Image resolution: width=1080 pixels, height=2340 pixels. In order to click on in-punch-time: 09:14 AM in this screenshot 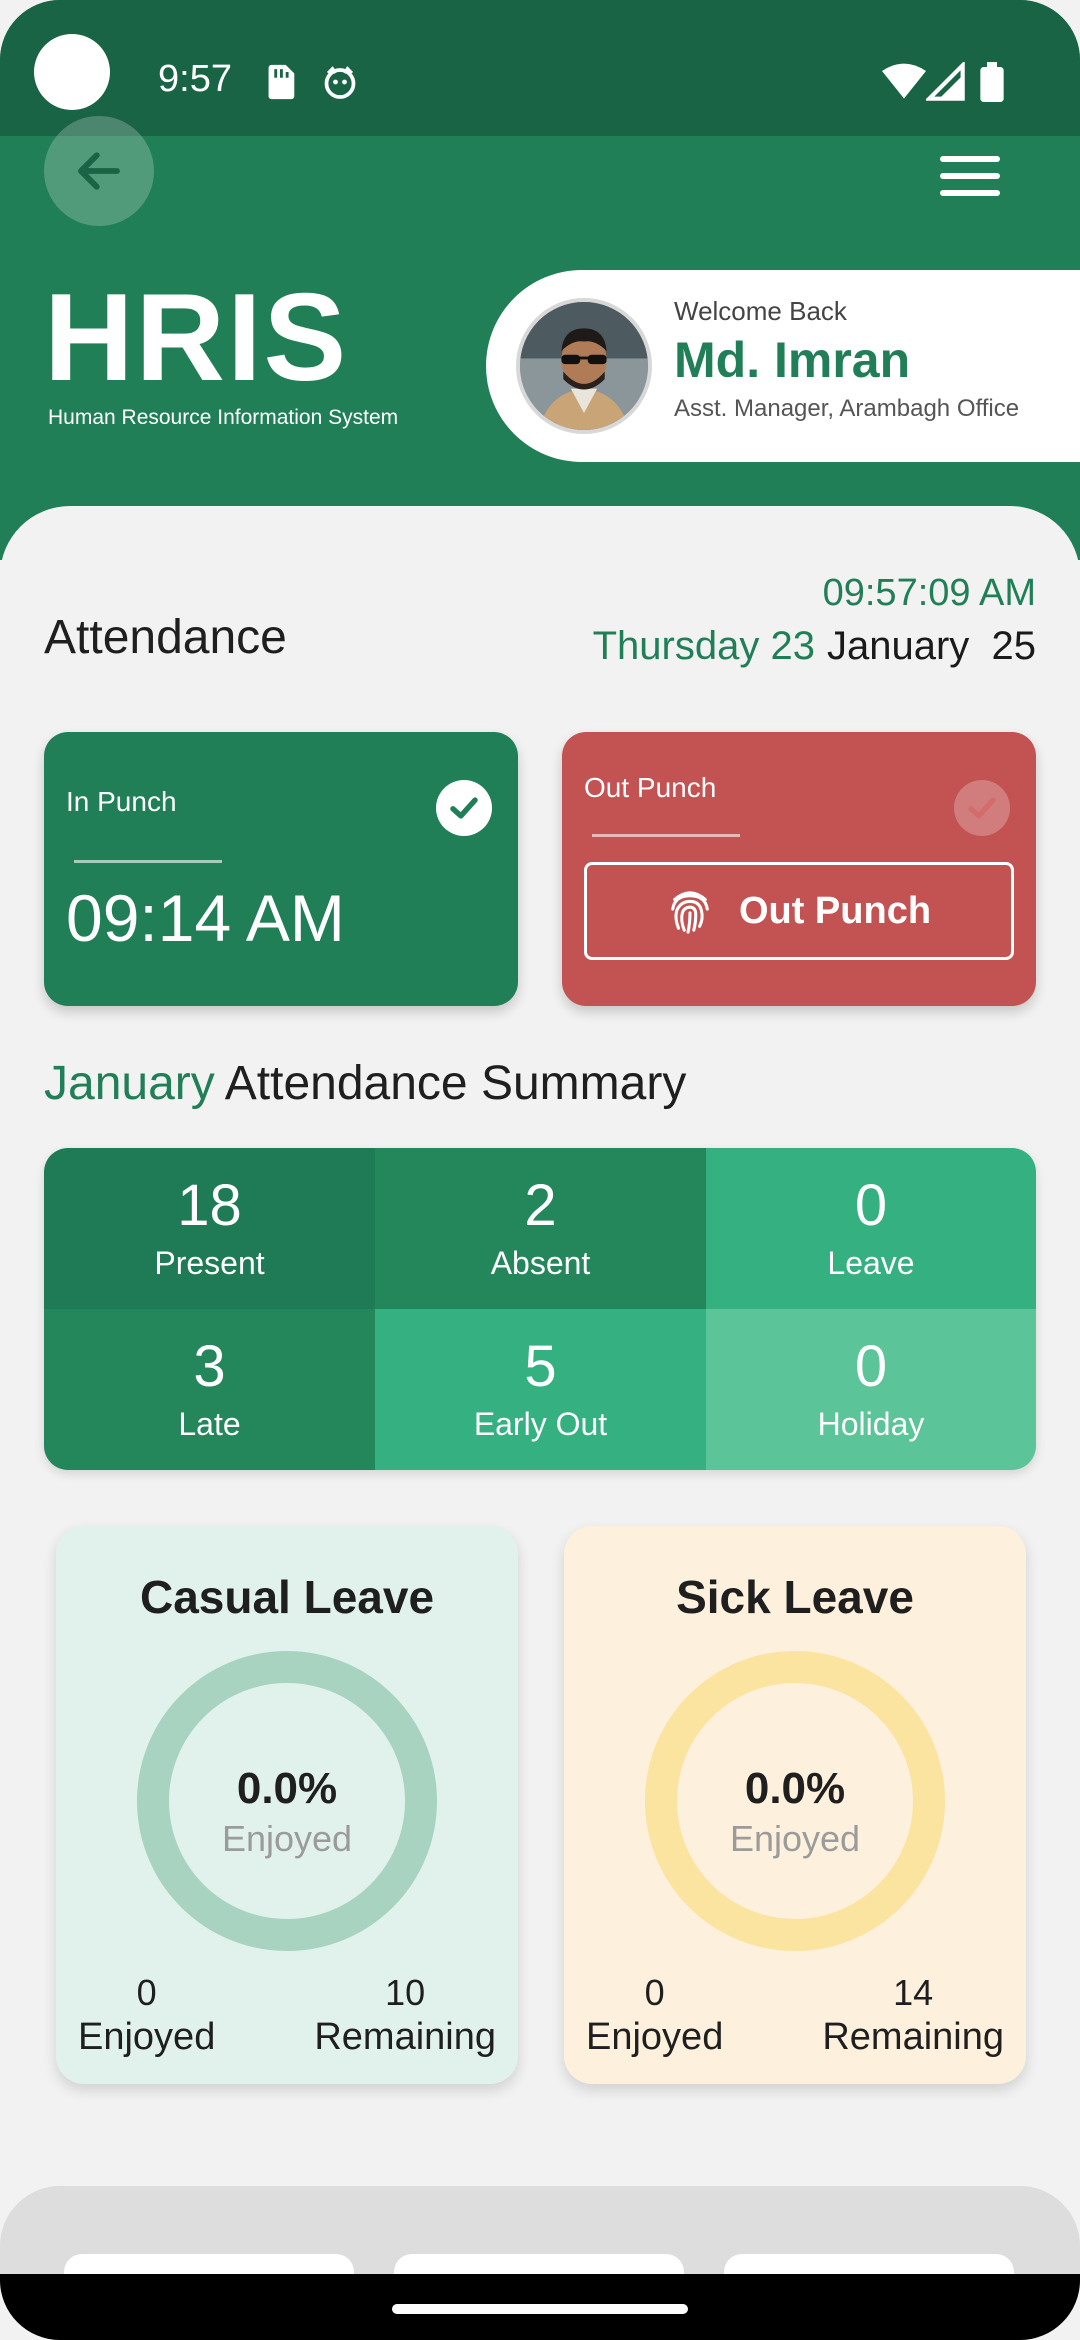, I will do `click(205, 918)`.